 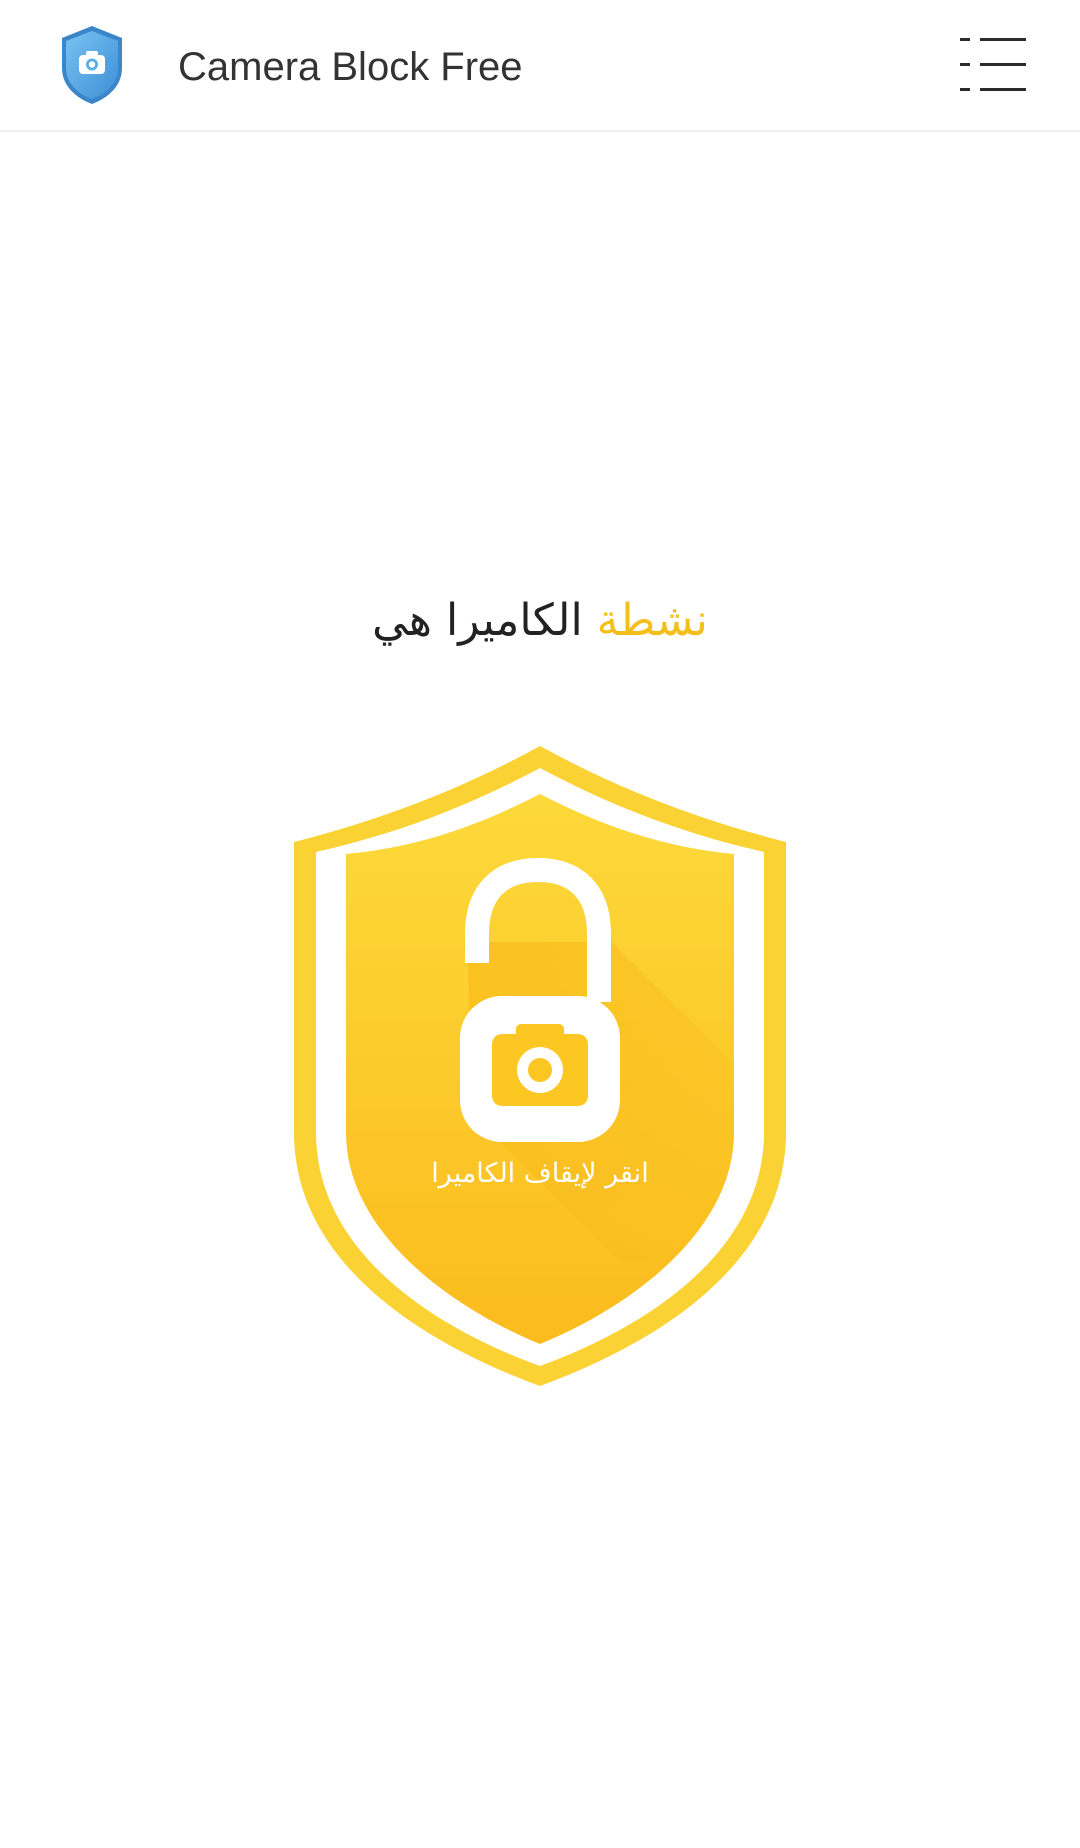 What do you see at coordinates (477, 620) in the screenshot?
I see `camera-status-prefix: الكاميرا هي` at bounding box center [477, 620].